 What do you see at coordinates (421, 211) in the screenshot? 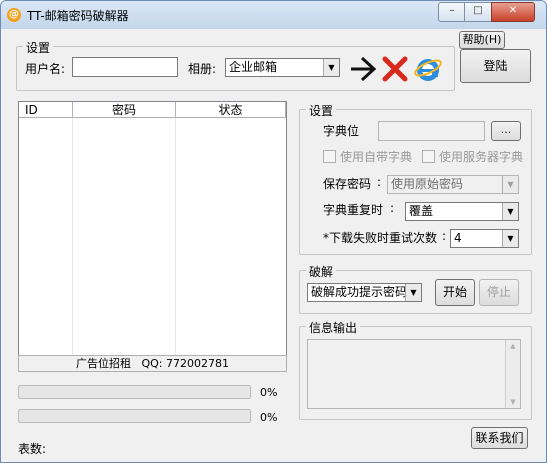
I see `duplicate-value: 覆盖` at bounding box center [421, 211].